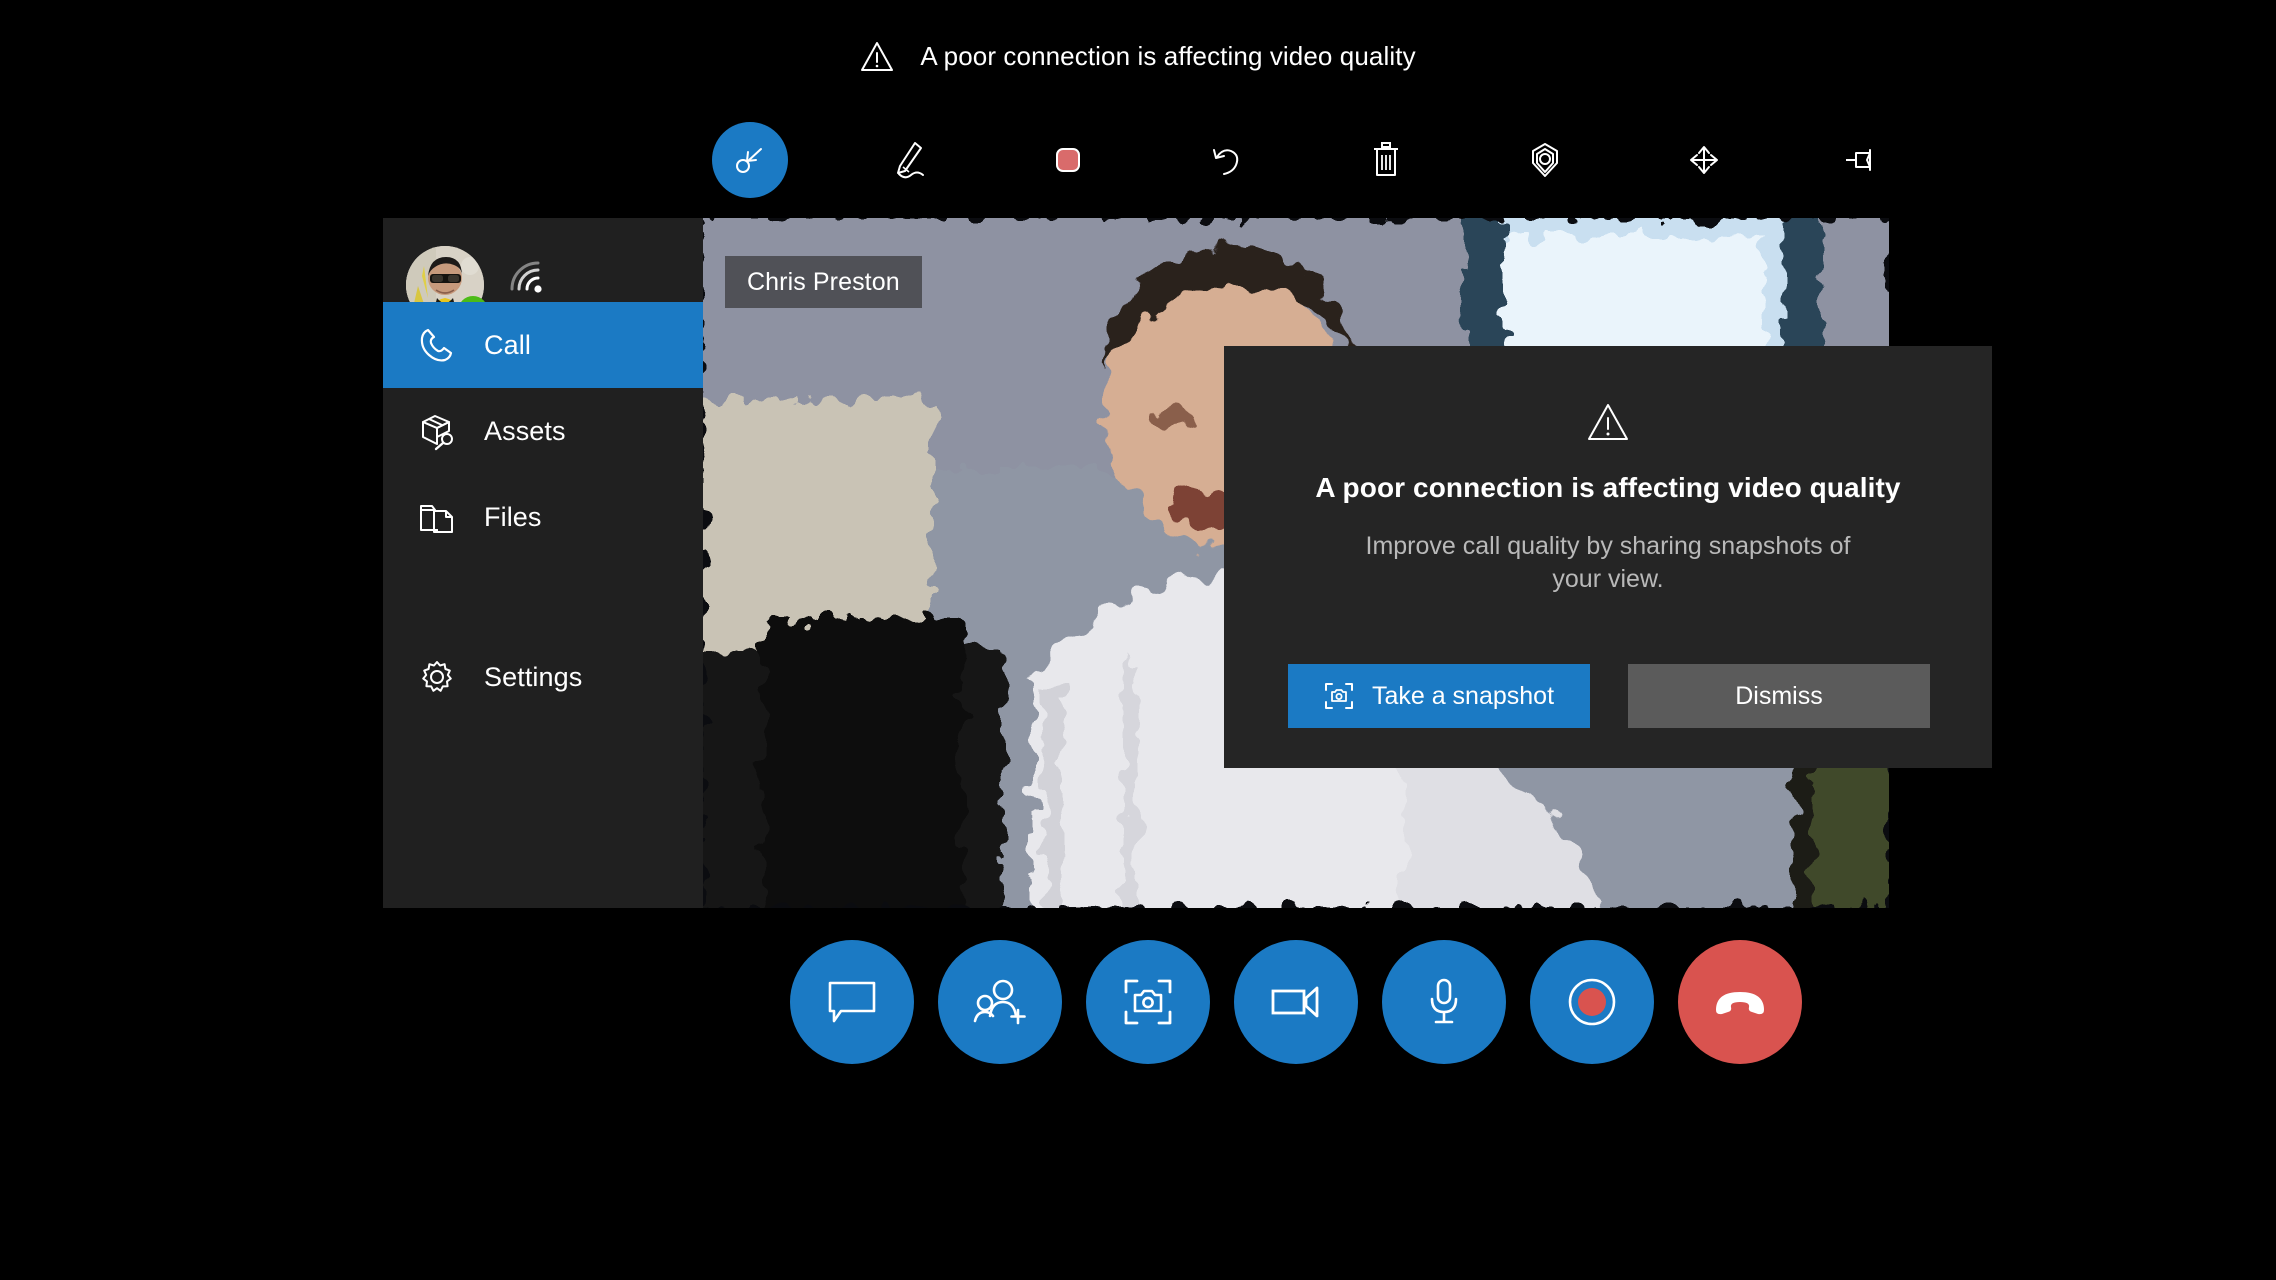 The image size is (2276, 1280). Describe the element at coordinates (533, 676) in the screenshot. I see `sidebar-item-label: Settings` at that location.